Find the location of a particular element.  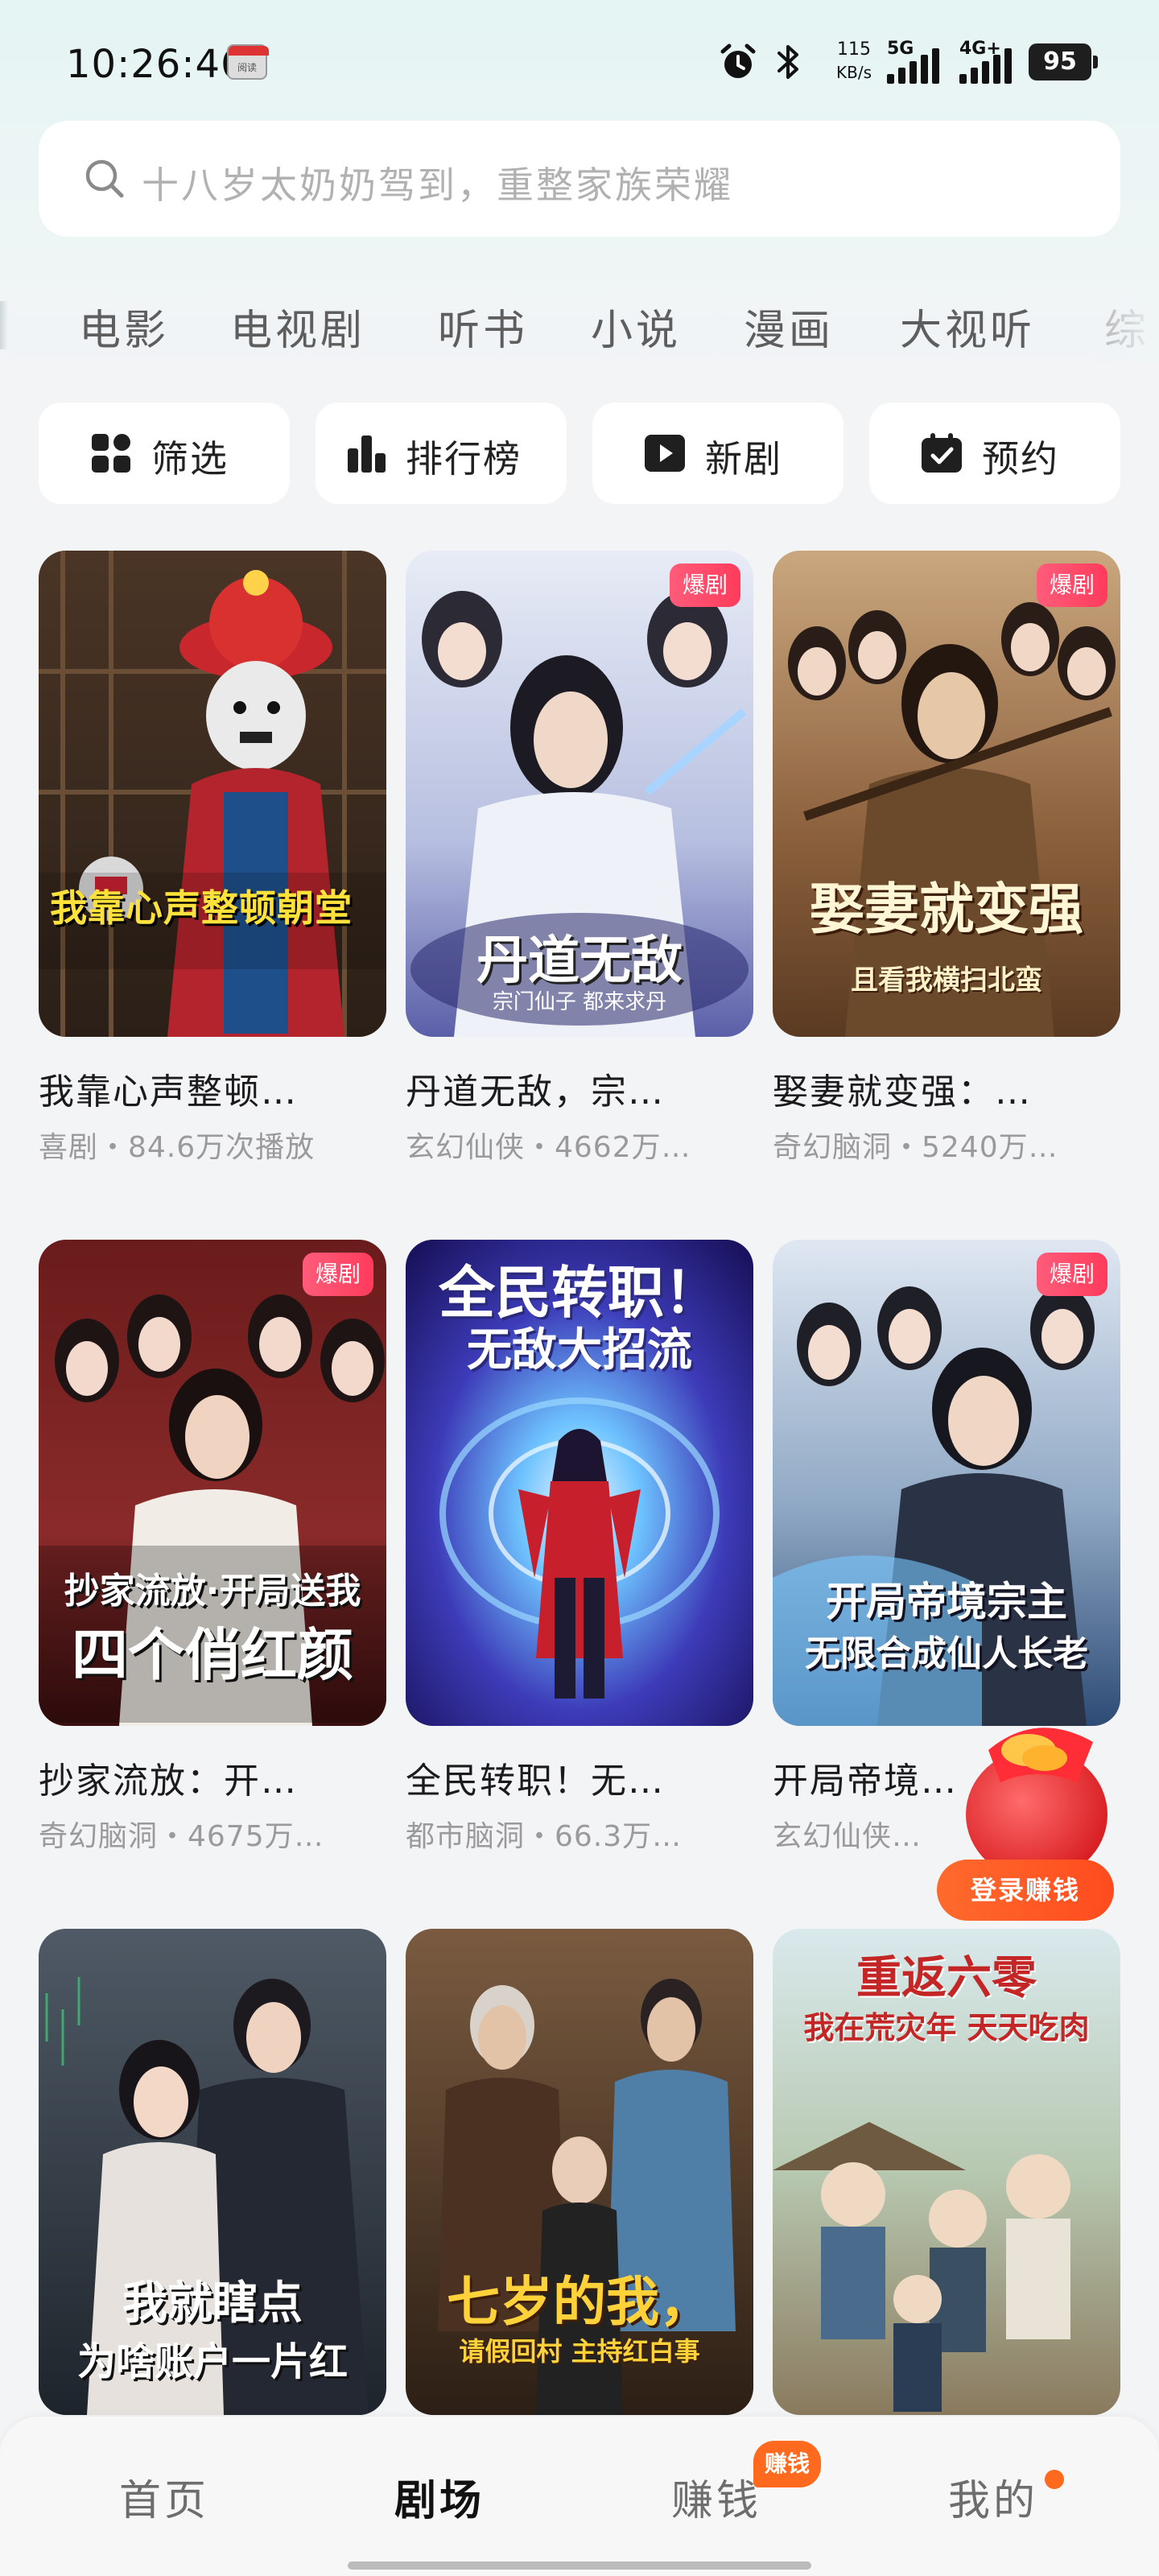

nav-theater: 剧场 is located at coordinates (440, 2497).